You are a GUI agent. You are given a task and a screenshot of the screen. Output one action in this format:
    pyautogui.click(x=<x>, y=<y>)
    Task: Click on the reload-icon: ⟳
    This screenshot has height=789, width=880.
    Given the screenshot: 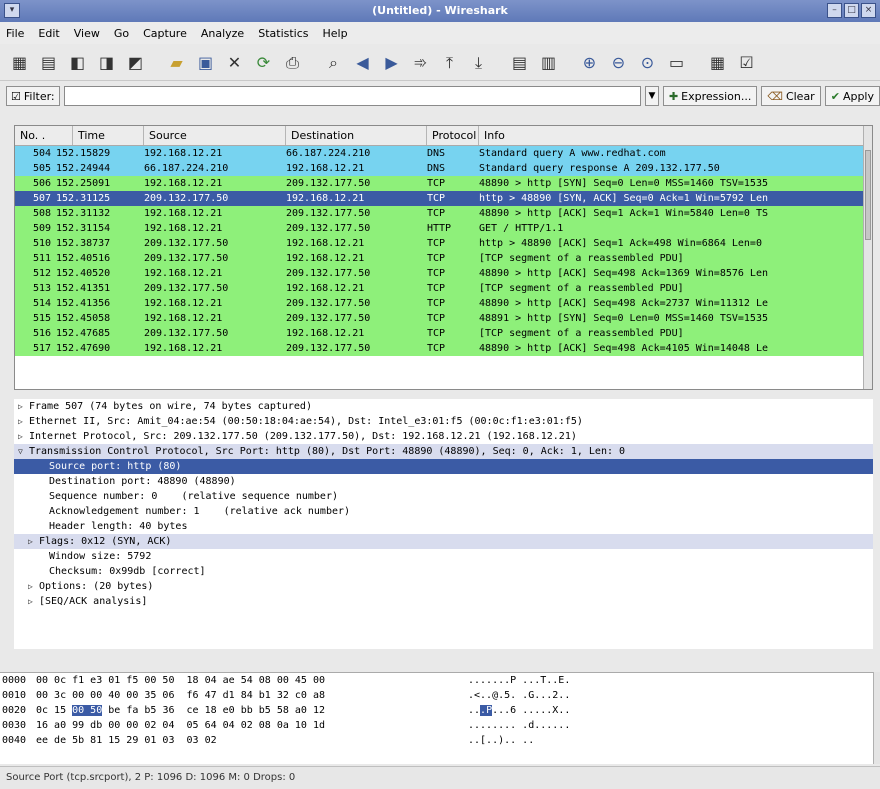 What is the action you would take?
    pyautogui.click(x=263, y=62)
    